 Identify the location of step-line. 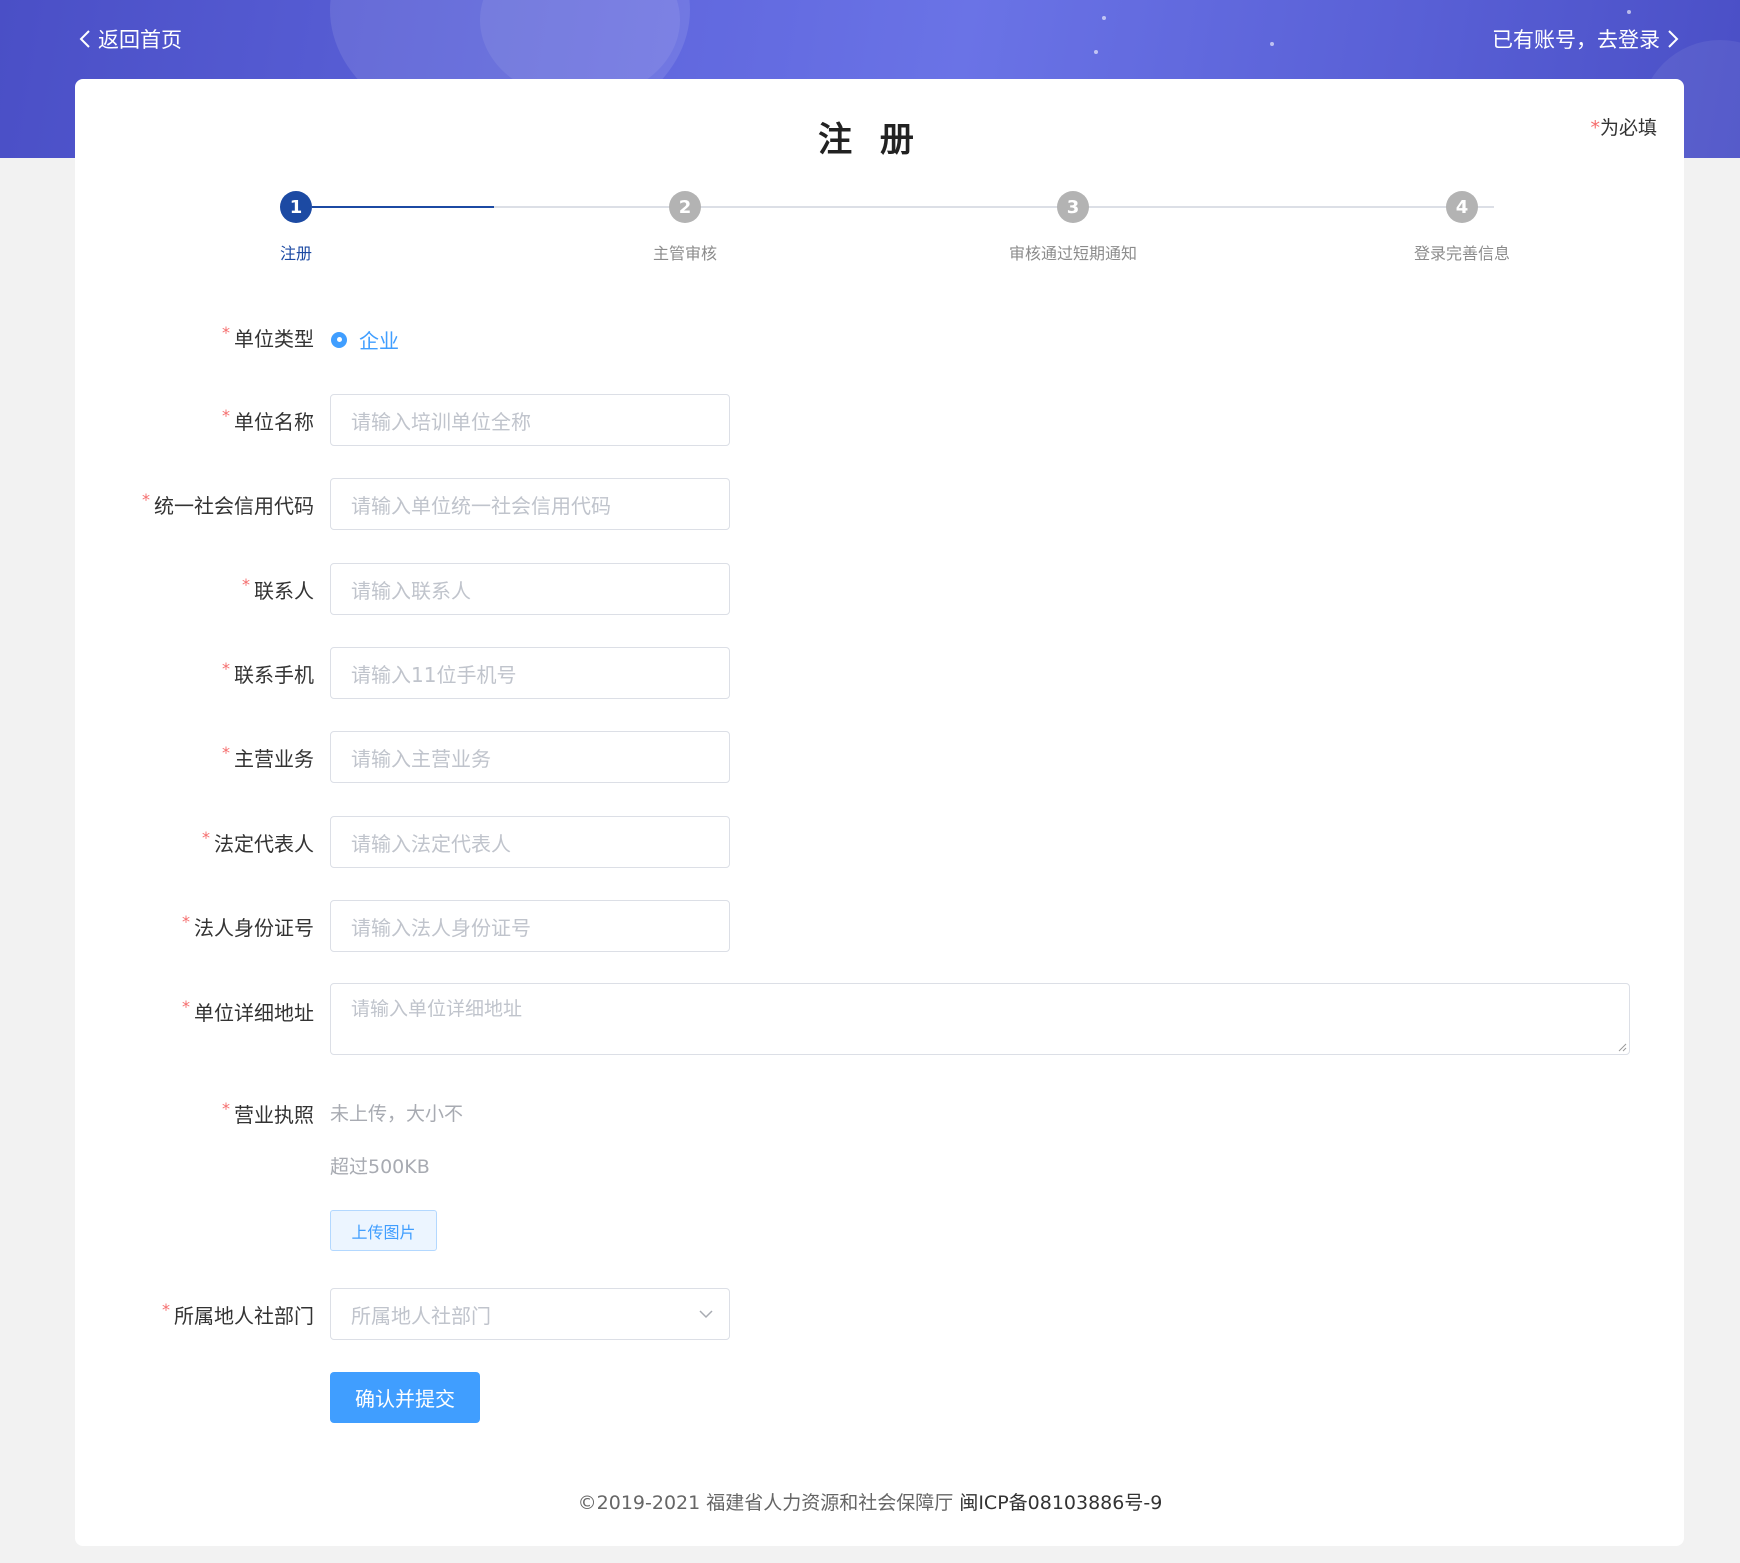
(994, 207).